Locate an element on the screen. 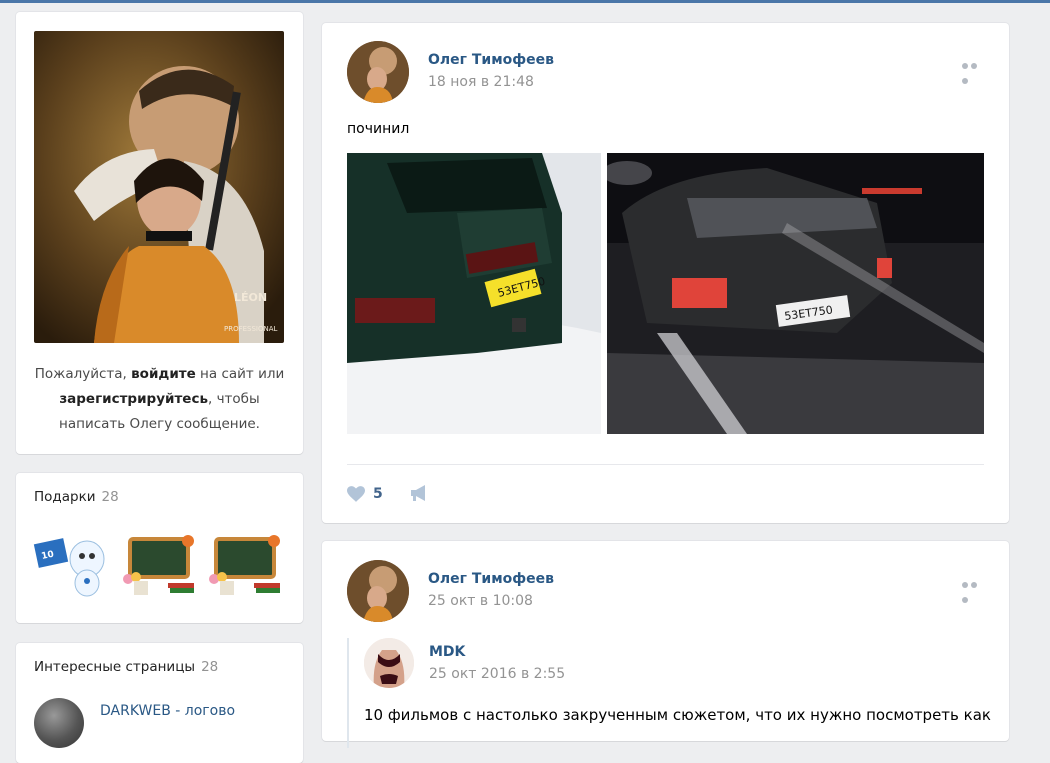 The height and width of the screenshot is (763, 1050). gifts-count: 28 is located at coordinates (110, 497).